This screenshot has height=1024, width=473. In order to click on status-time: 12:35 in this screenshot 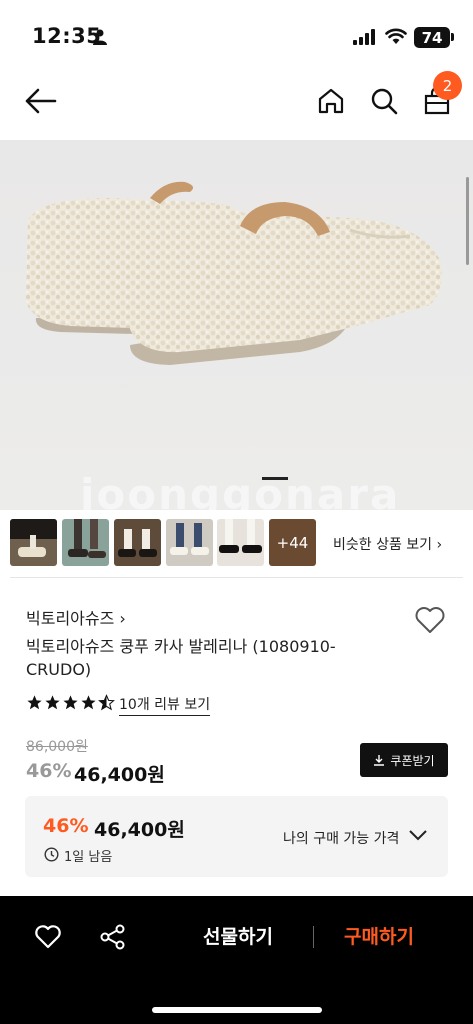, I will do `click(67, 36)`.